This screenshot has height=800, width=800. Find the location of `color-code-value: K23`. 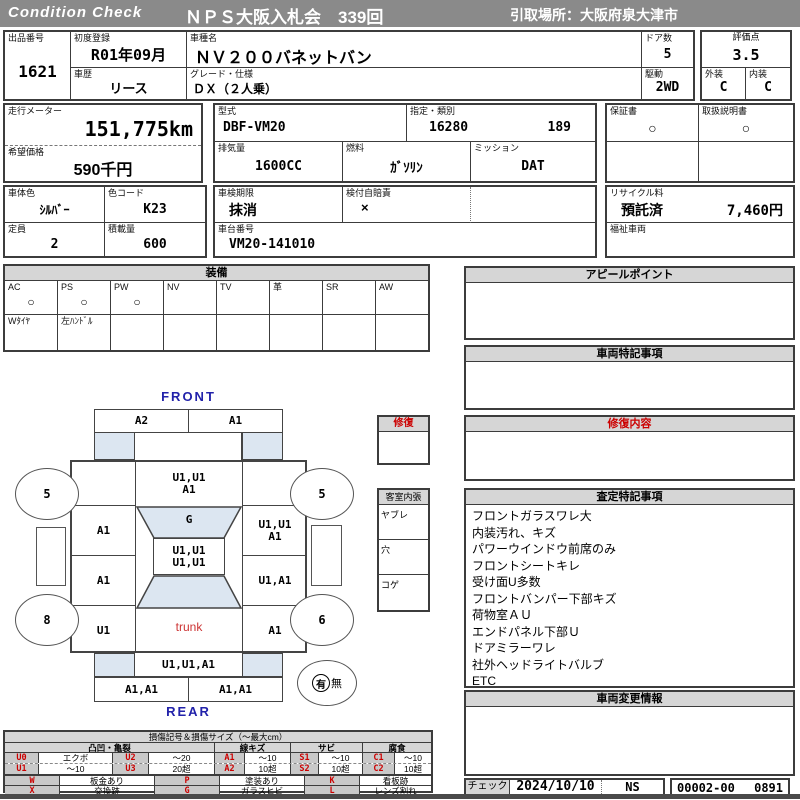

color-code-value: K23 is located at coordinates (155, 209).